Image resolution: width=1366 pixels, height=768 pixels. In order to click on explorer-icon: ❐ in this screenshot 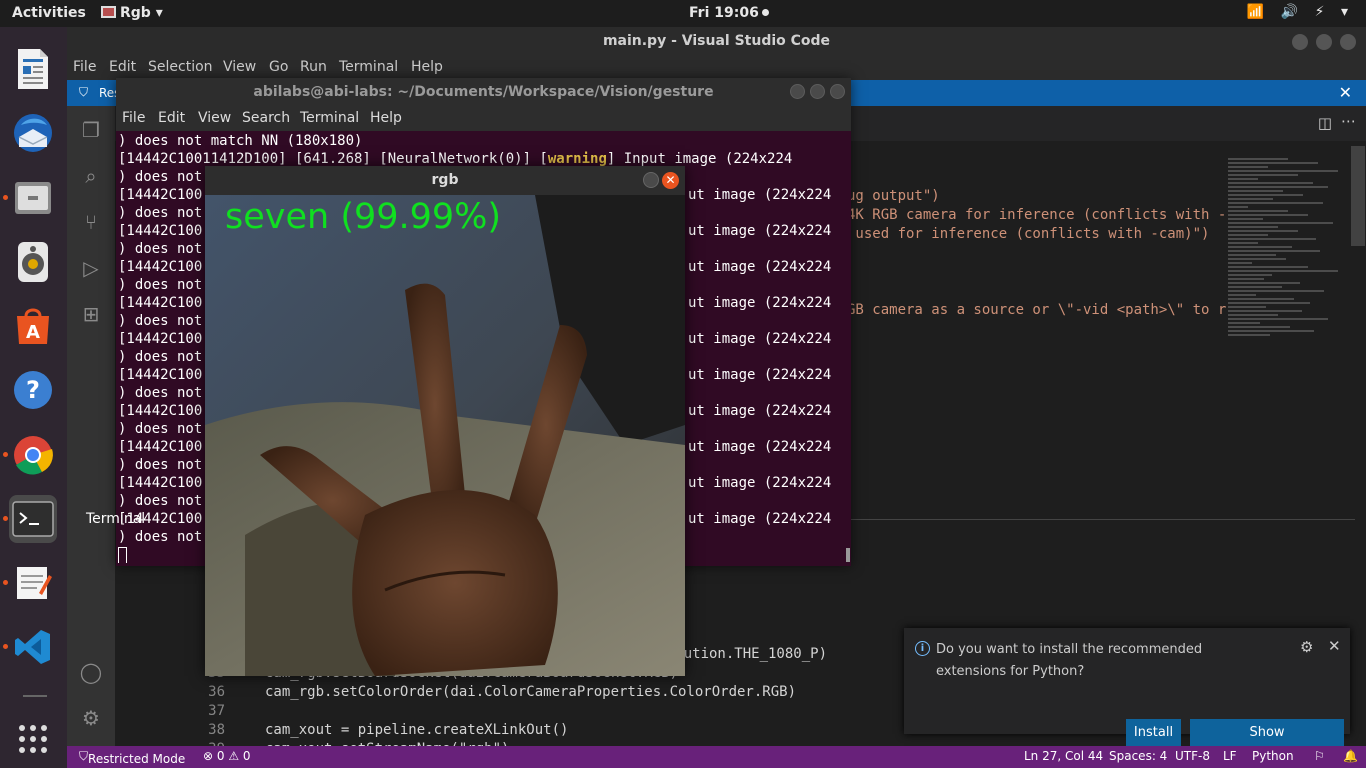, I will do `click(91, 130)`.